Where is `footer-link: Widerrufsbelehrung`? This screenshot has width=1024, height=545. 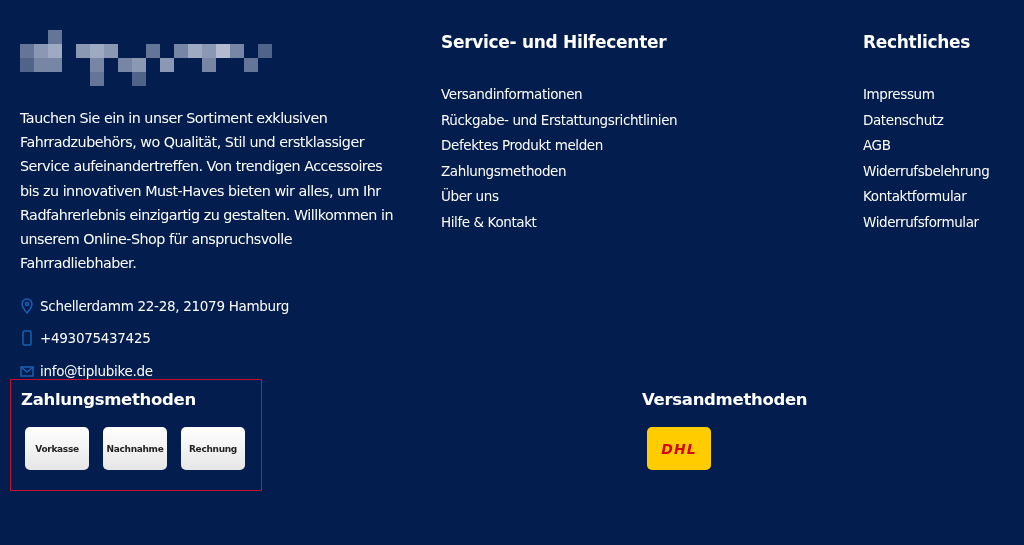 footer-link: Widerrufsbelehrung is located at coordinates (926, 171).